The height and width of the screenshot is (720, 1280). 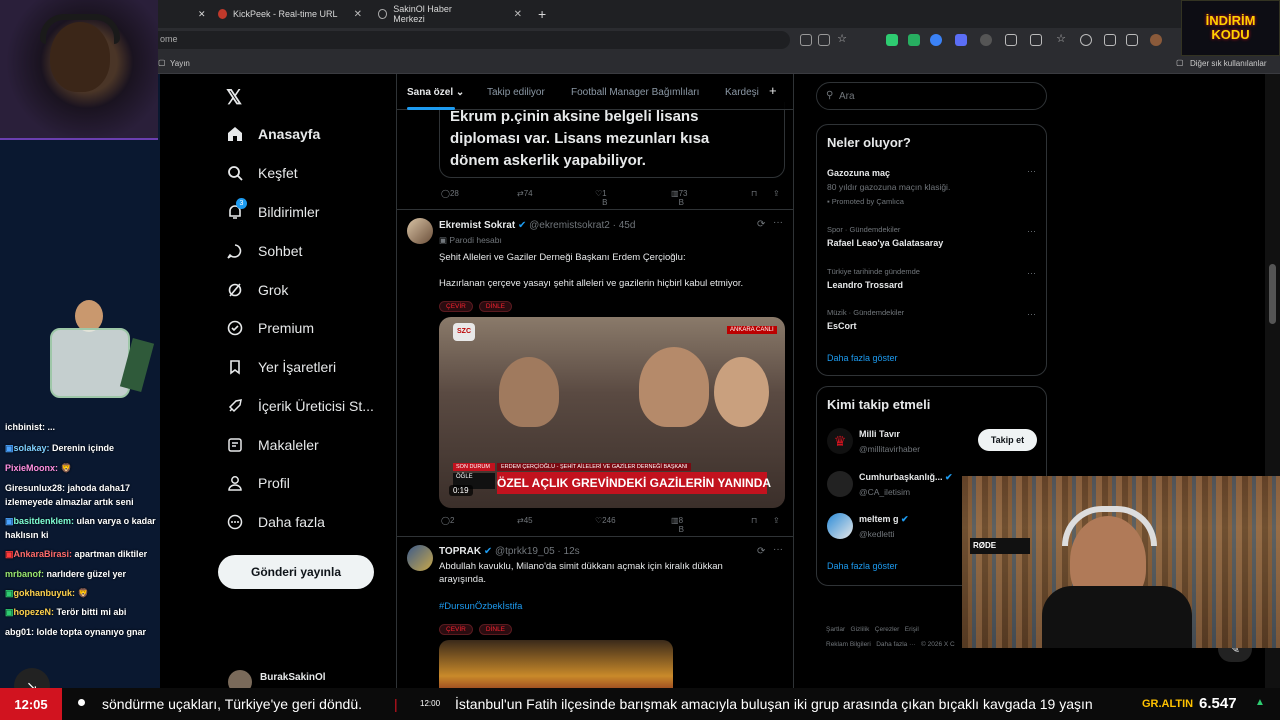 What do you see at coordinates (842, 326) in the screenshot?
I see `trend-name: EsCort` at bounding box center [842, 326].